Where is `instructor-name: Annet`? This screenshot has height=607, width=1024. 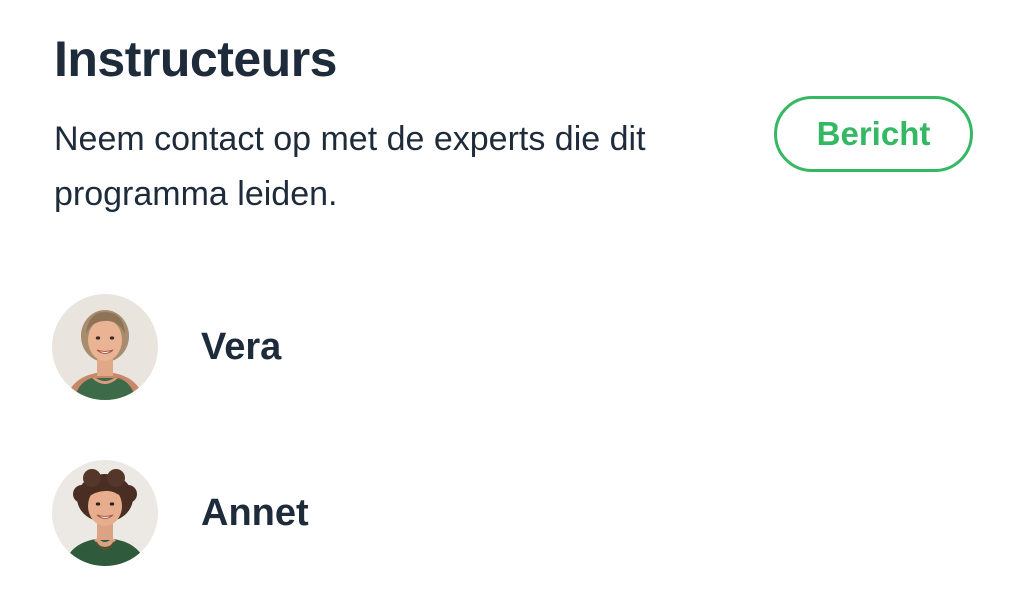 instructor-name: Annet is located at coordinates (255, 513).